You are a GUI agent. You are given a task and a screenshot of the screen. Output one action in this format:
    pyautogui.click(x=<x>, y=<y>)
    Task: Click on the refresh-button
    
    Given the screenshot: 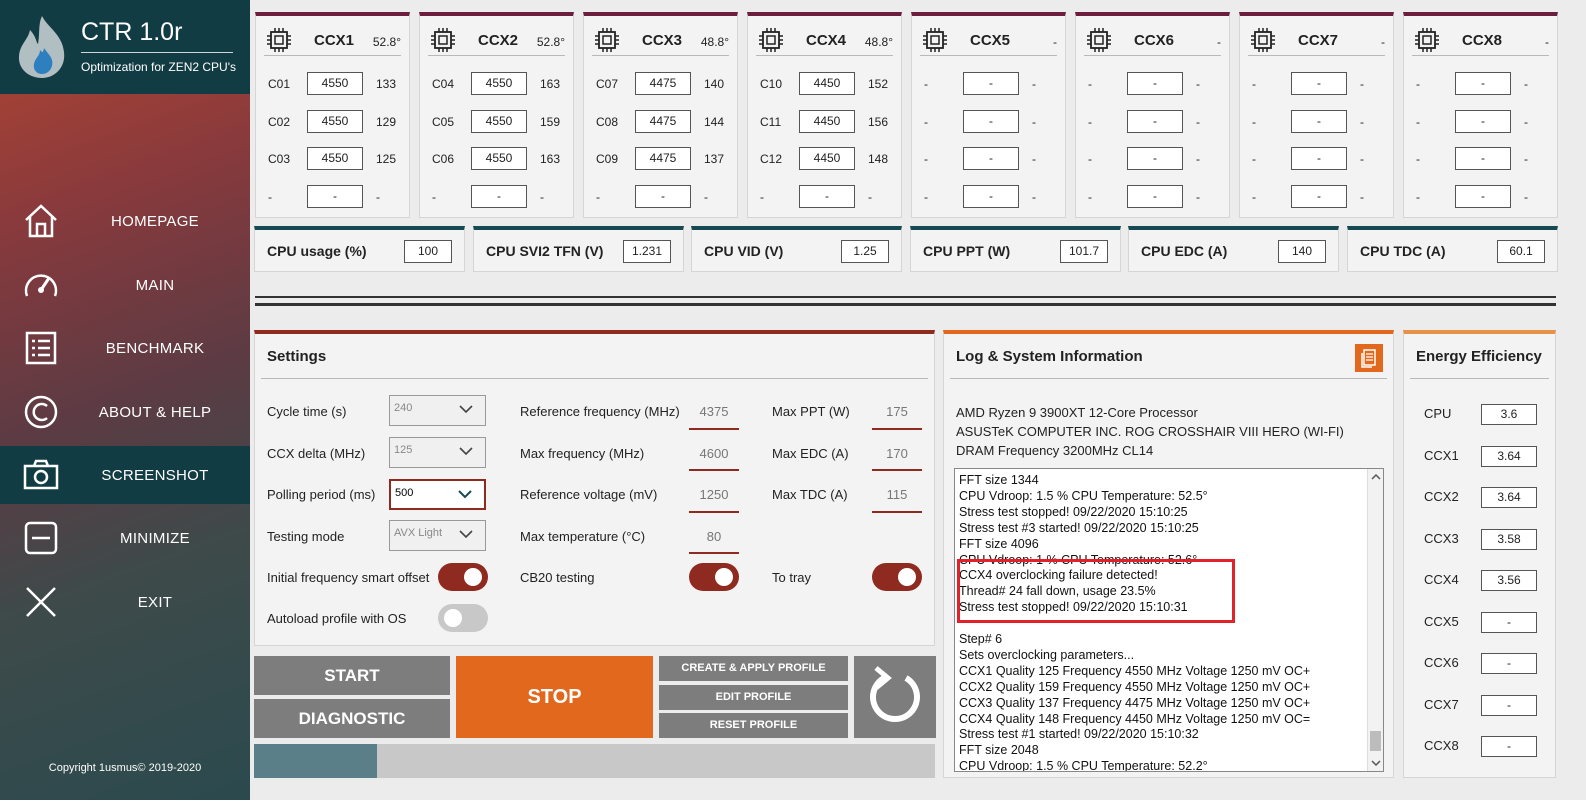 What is the action you would take?
    pyautogui.click(x=895, y=697)
    